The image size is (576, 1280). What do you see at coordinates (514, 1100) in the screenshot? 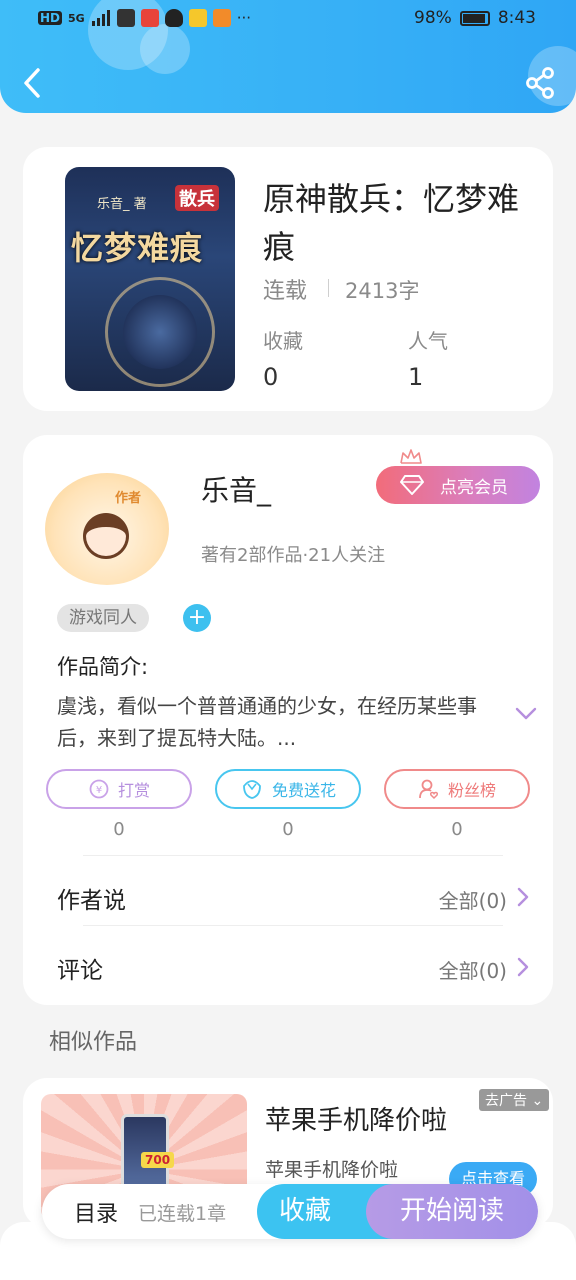
I see `remove-ad-button: 去广告 ⌄` at bounding box center [514, 1100].